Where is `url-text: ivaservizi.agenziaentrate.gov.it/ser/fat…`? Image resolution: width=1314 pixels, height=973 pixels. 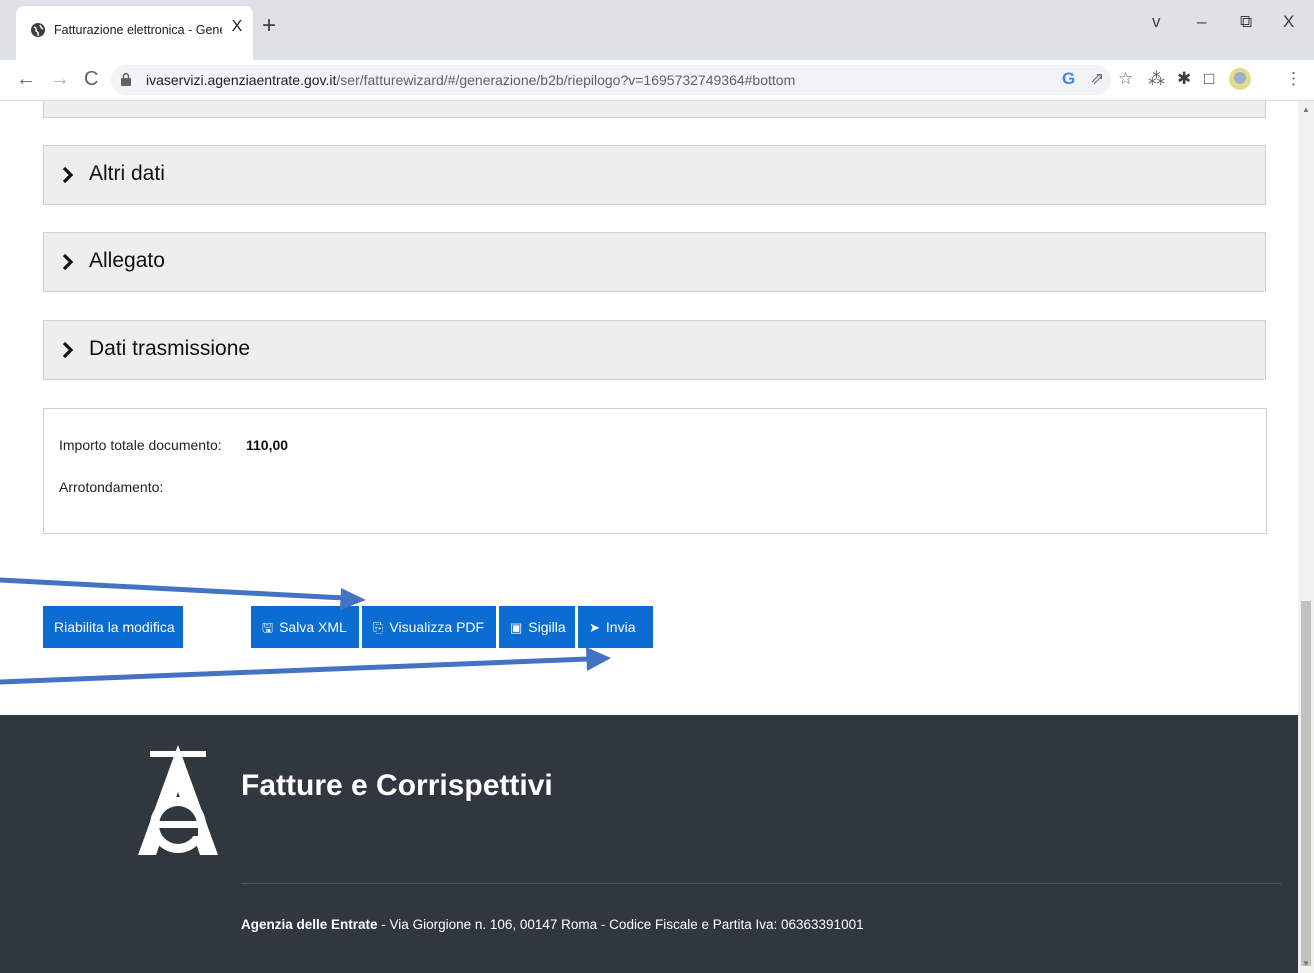 url-text: ivaservizi.agenziaentrate.gov.it/ser/fat… is located at coordinates (470, 80).